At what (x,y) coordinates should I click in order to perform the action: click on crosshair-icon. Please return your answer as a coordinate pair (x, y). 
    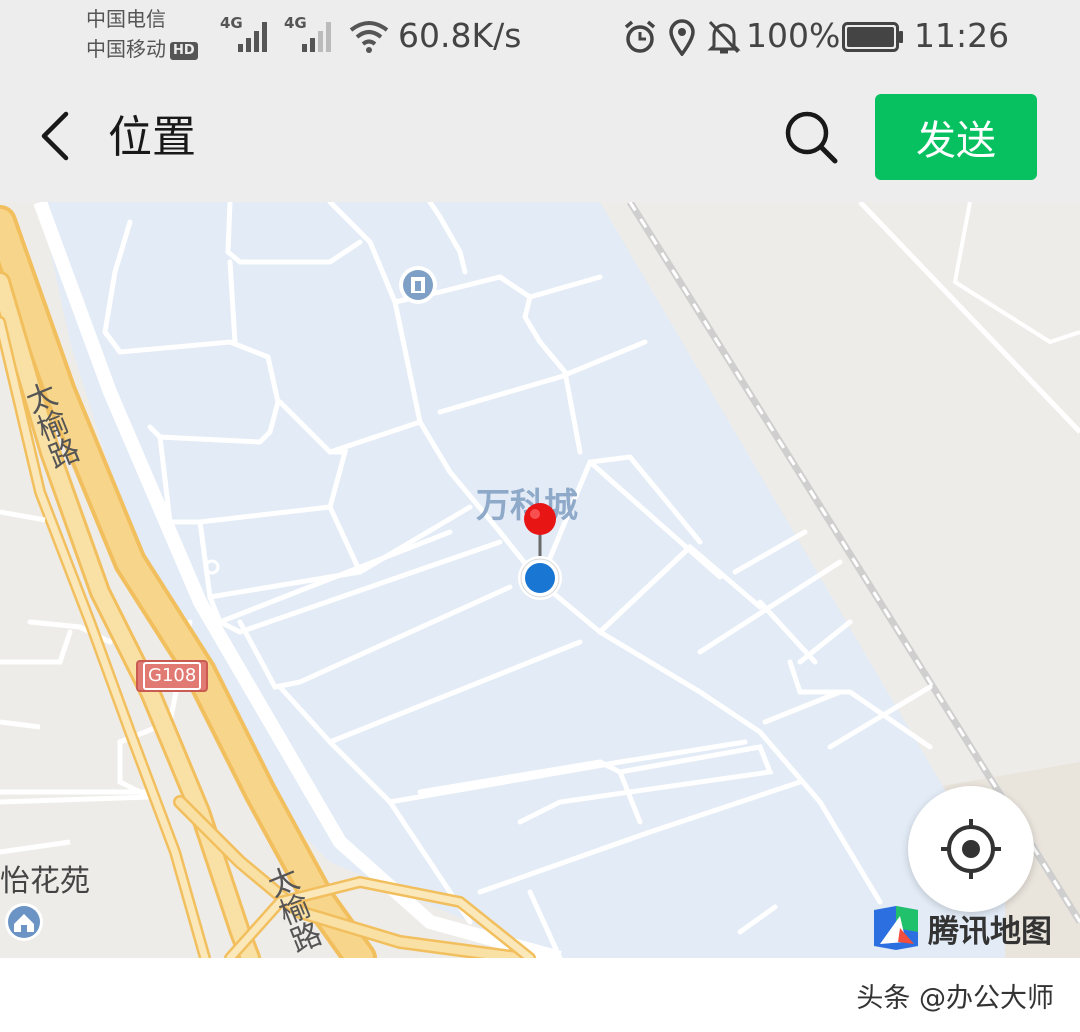
    Looking at the image, I should click on (971, 849).